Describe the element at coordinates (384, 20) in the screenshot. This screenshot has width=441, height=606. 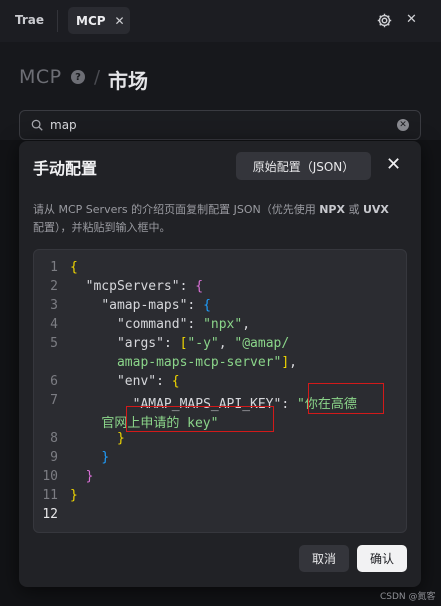
I see `gear-icon` at that location.